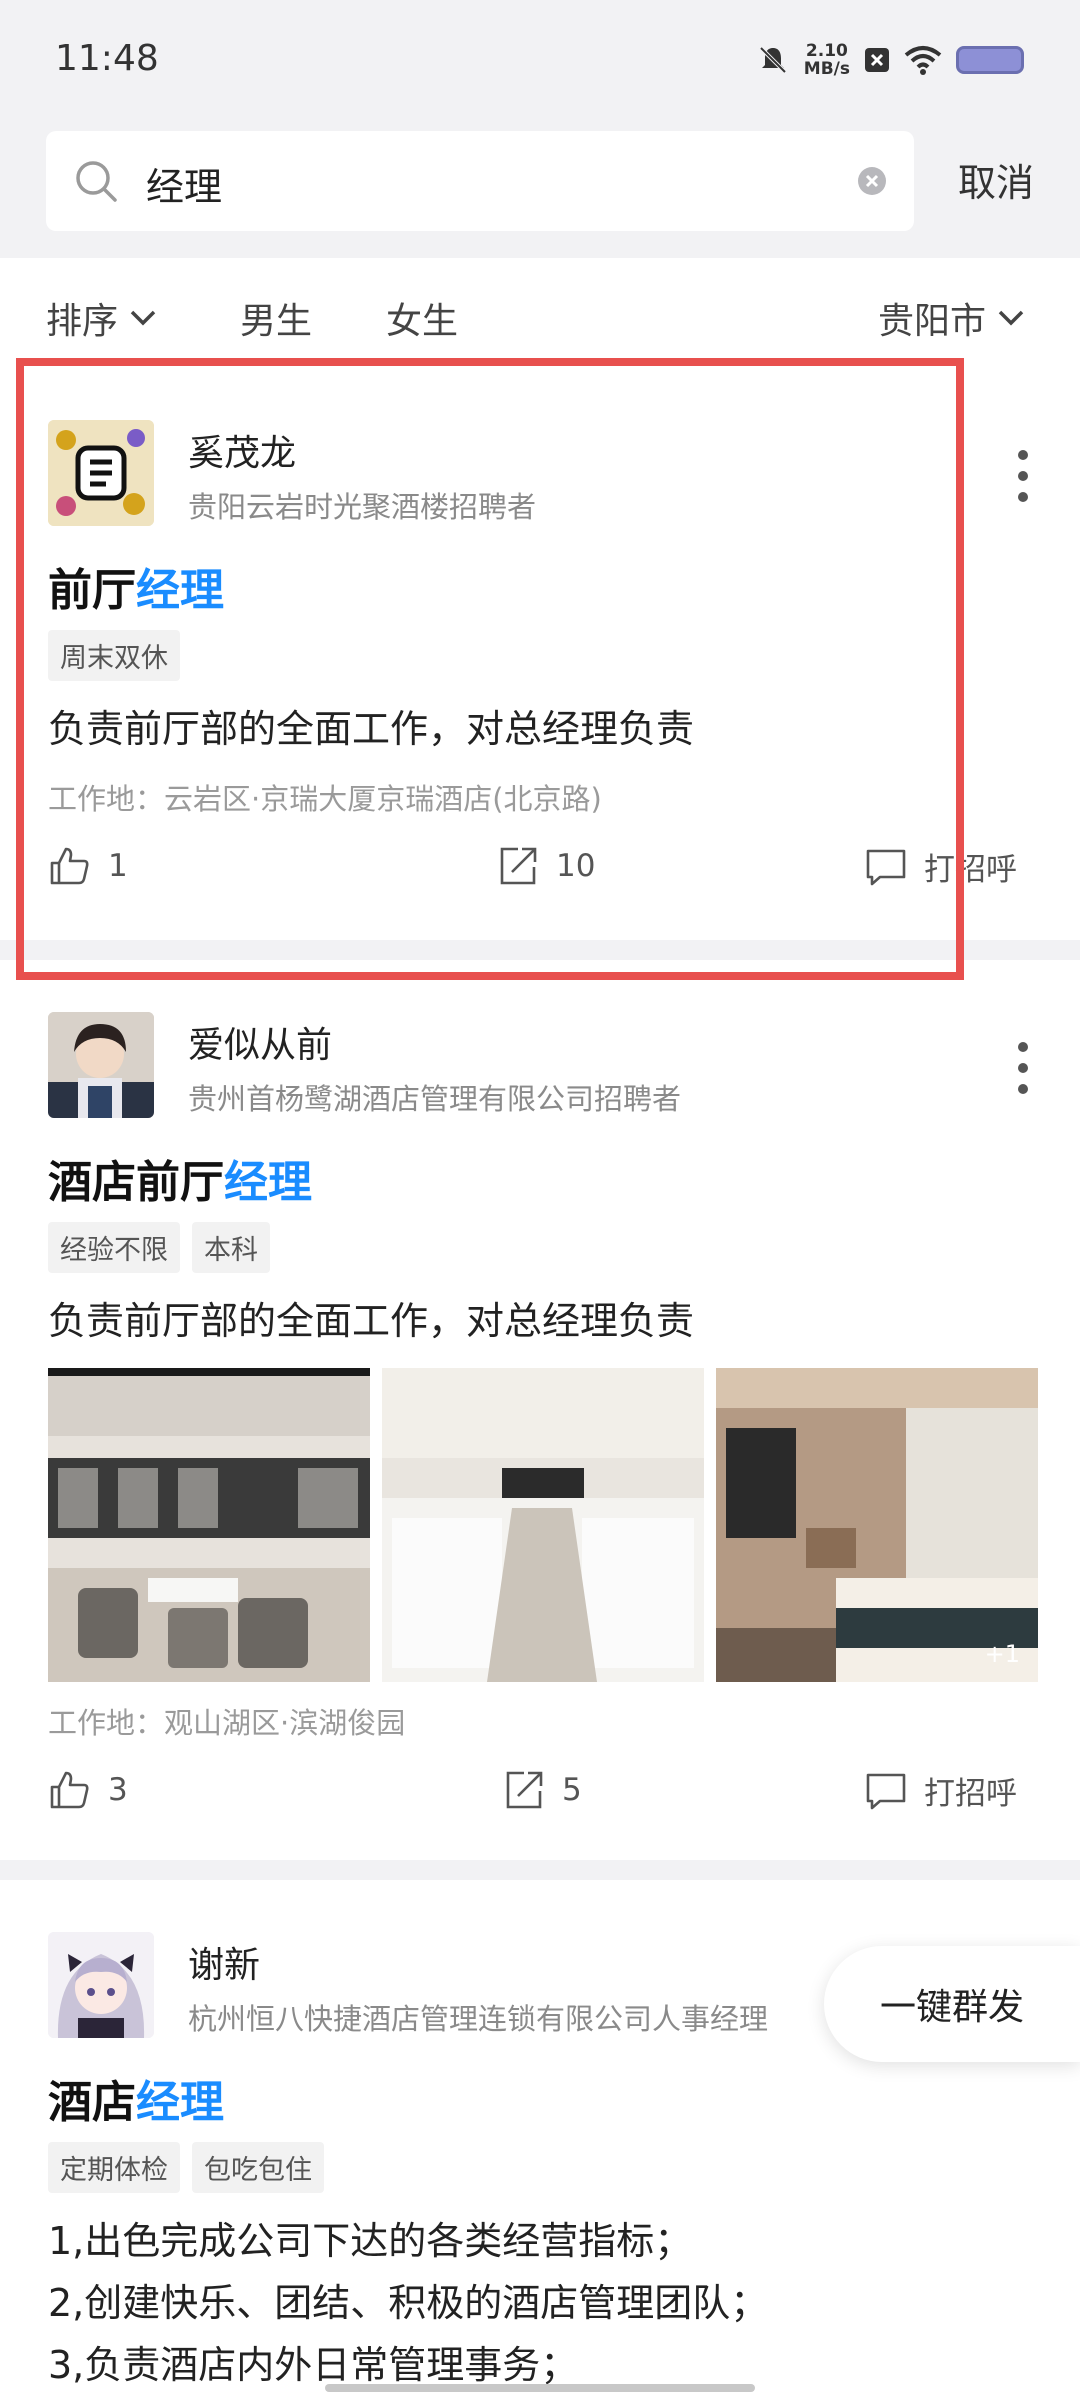 This screenshot has width=1080, height=2408. Describe the element at coordinates (276, 321) in the screenshot. I see `filter-male-label: 男生` at that location.